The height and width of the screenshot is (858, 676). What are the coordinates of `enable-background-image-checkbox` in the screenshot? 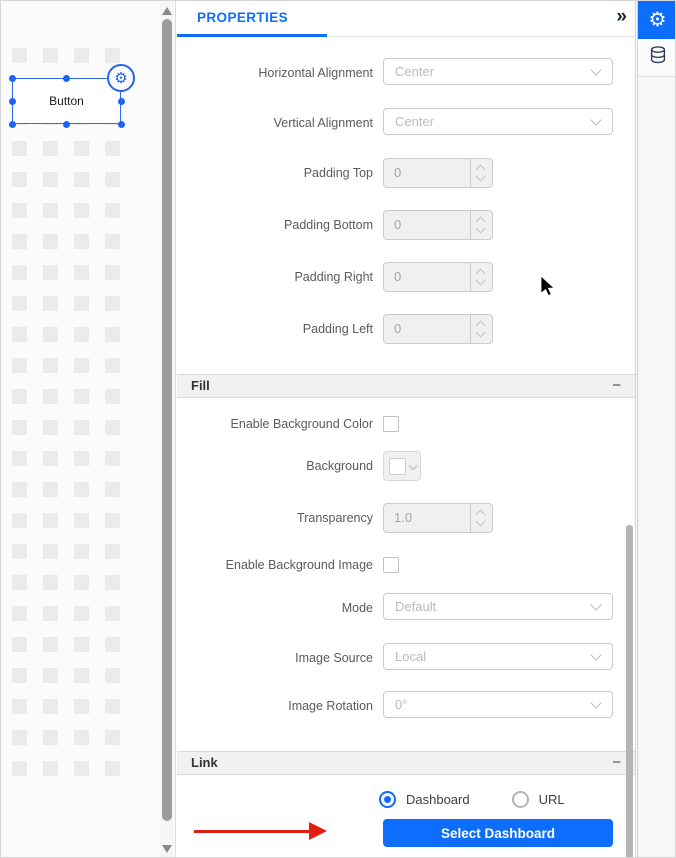 It's located at (391, 565).